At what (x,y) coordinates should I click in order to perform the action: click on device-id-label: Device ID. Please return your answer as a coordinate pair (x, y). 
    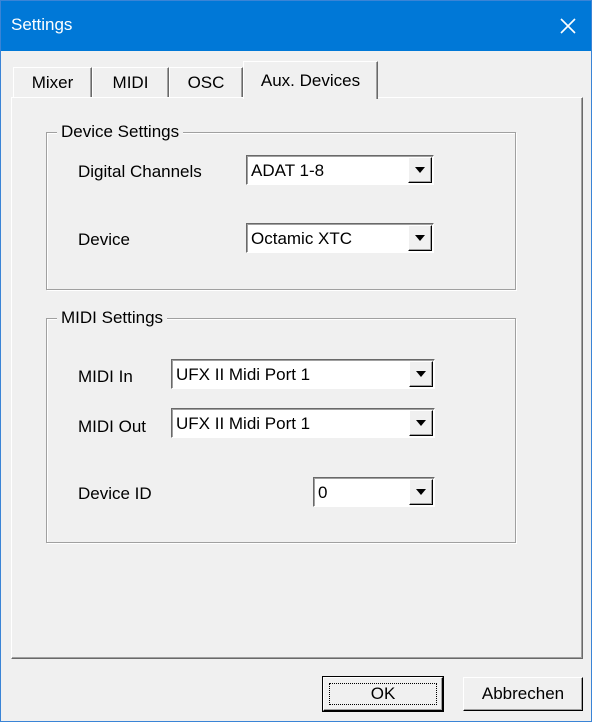
    Looking at the image, I should click on (115, 493).